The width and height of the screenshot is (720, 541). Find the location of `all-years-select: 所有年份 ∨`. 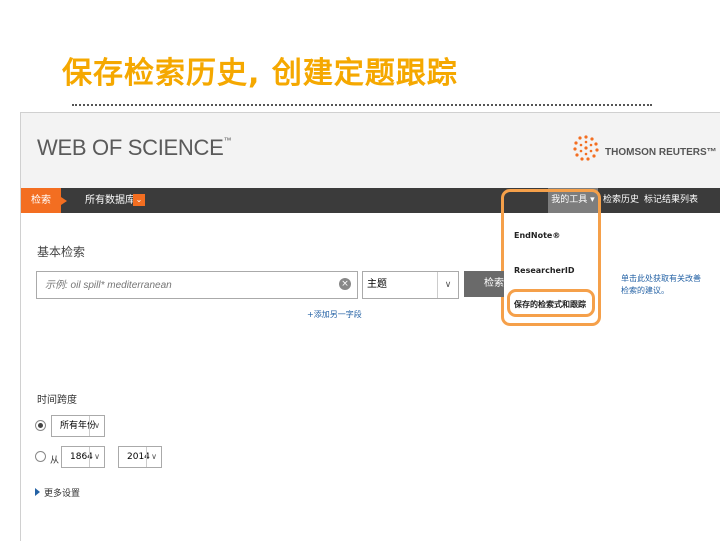

all-years-select: 所有年份 ∨ is located at coordinates (78, 426).